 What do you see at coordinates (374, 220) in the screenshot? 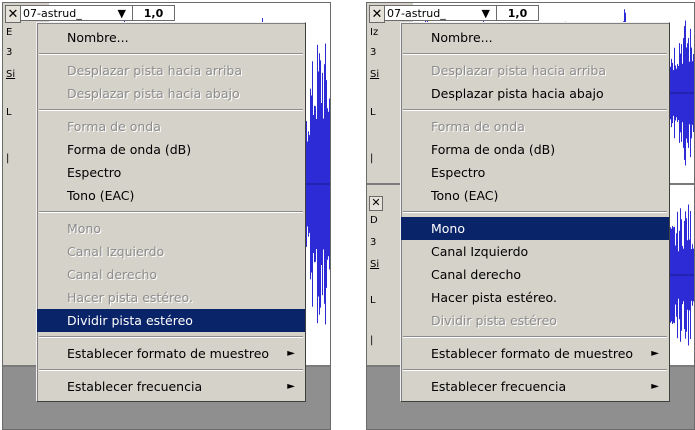
I see `track-label: D` at bounding box center [374, 220].